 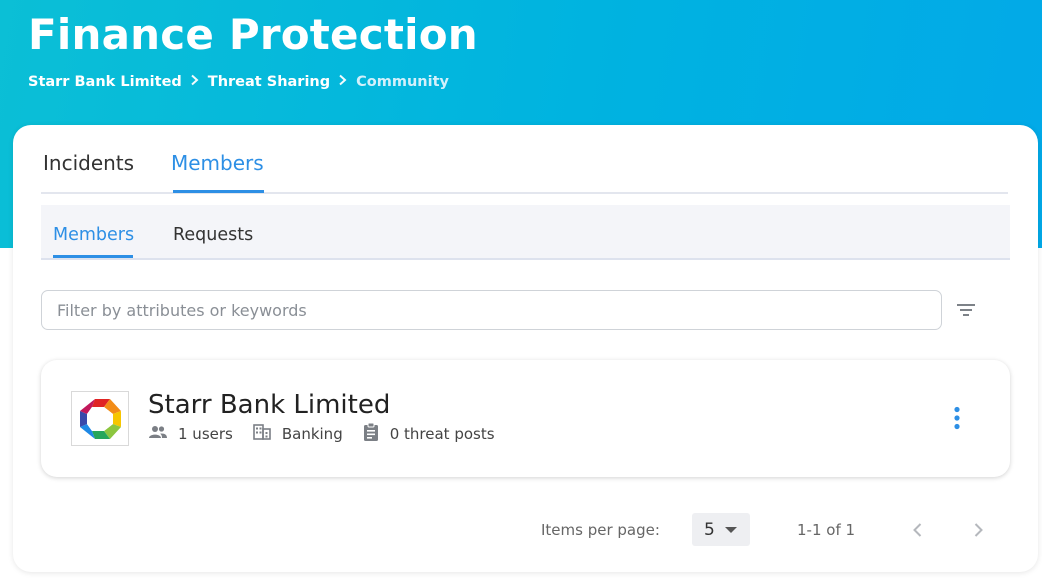 I want to click on member-name: Starr Bank Limited, so click(x=269, y=405).